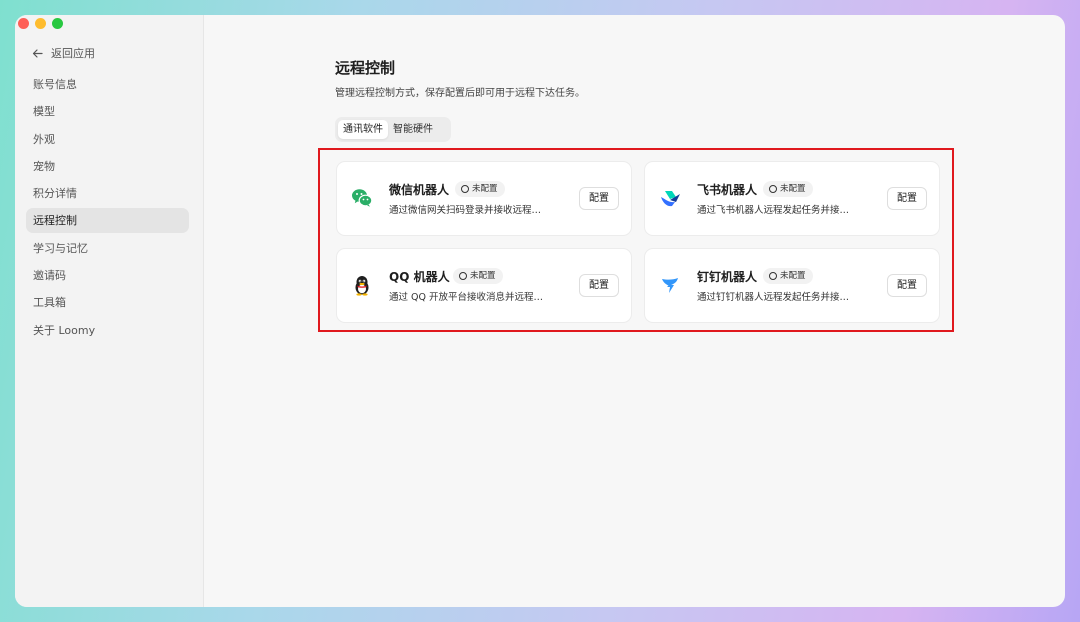 The image size is (1080, 622). What do you see at coordinates (484, 285) in the screenshot?
I see `qq-bot-card: QQ 机器人 未配置 通过 QQ 开放平台接收消息并远程… 配置` at bounding box center [484, 285].